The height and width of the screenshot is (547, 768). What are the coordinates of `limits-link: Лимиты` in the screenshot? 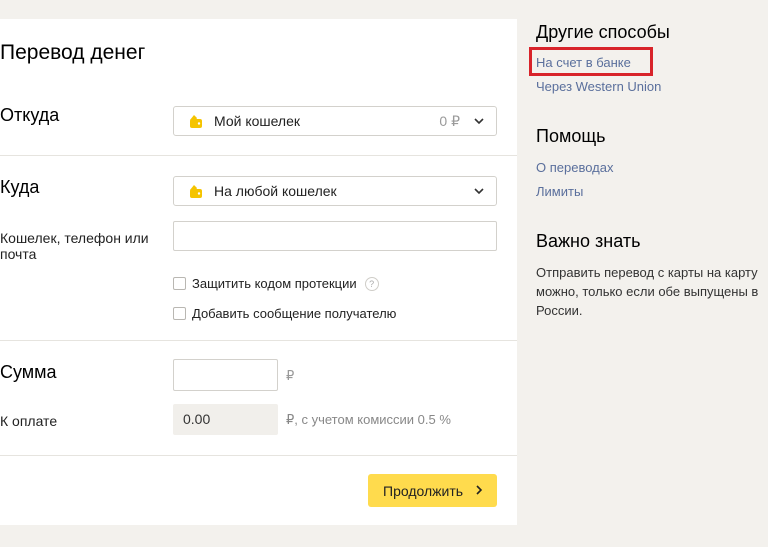 It's located at (559, 191).